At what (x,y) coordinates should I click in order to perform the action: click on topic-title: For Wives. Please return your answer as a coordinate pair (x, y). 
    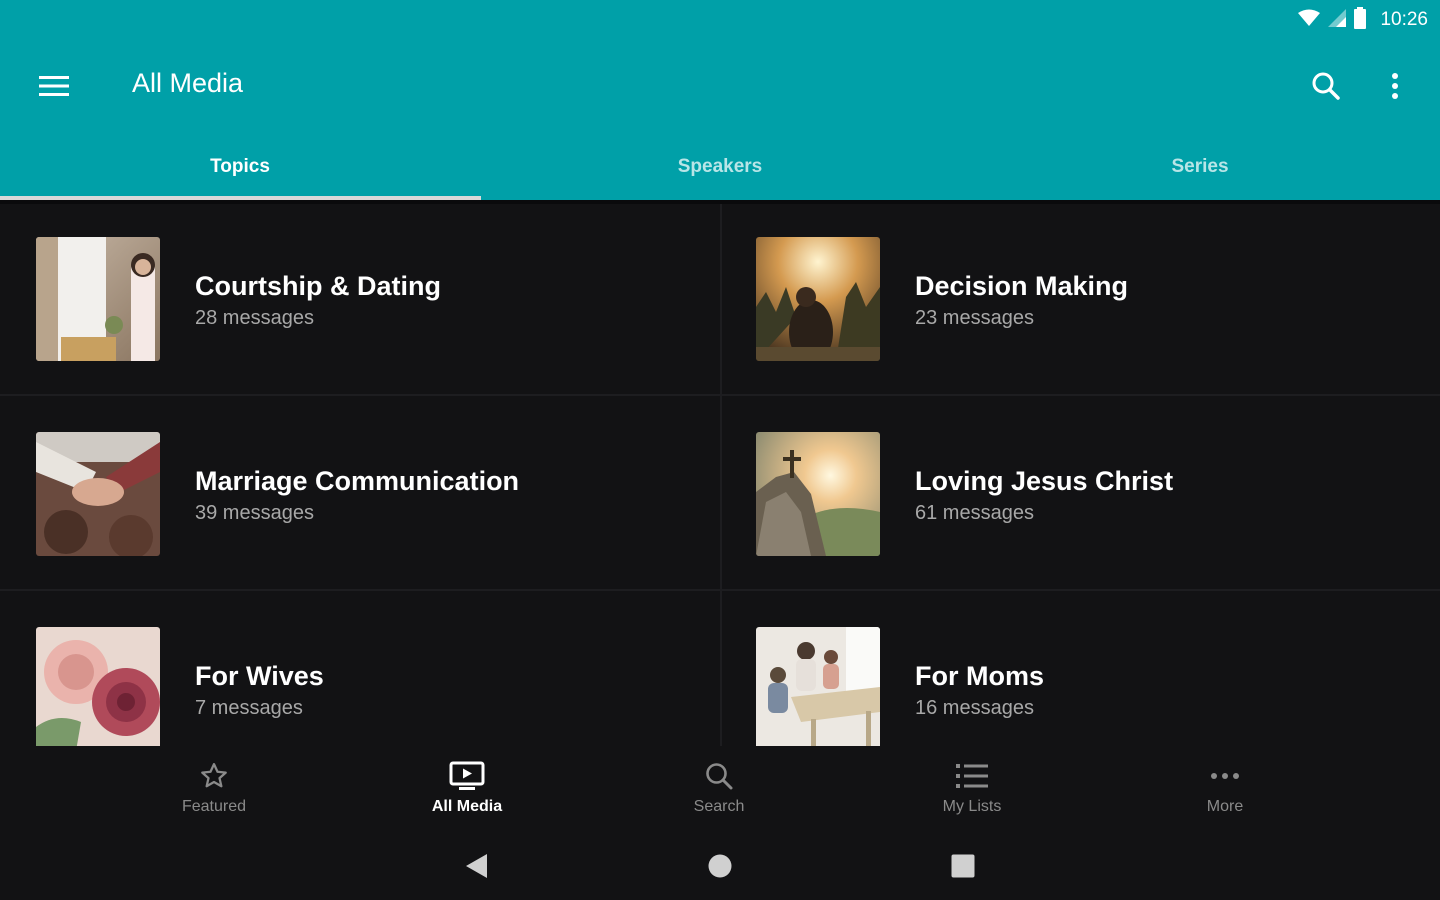
    Looking at the image, I should click on (259, 676).